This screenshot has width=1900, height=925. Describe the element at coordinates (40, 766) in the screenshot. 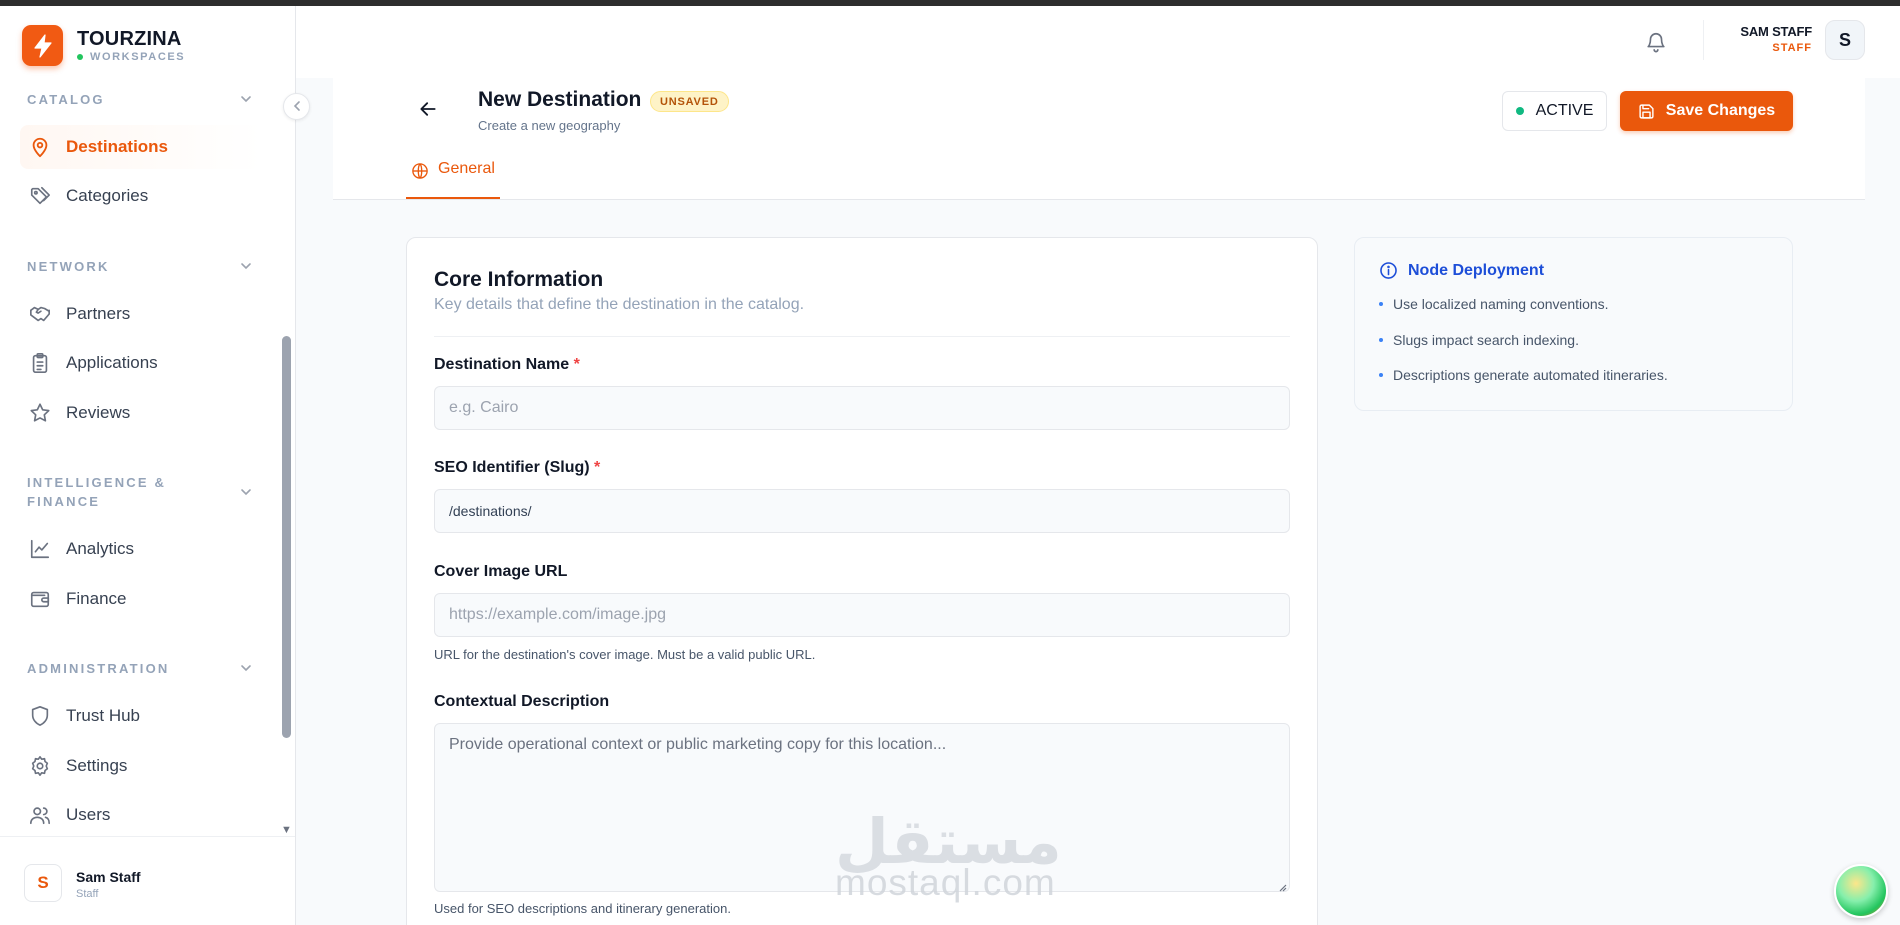

I see `gear-icon` at that location.